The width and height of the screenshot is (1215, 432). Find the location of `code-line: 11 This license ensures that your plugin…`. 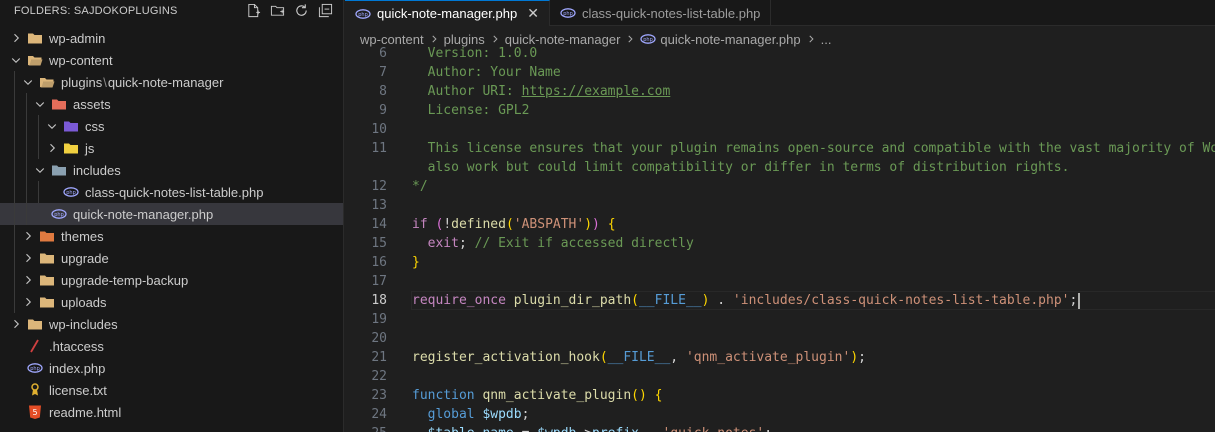

code-line: 11 This license ensures that your plugin… is located at coordinates (780, 148).